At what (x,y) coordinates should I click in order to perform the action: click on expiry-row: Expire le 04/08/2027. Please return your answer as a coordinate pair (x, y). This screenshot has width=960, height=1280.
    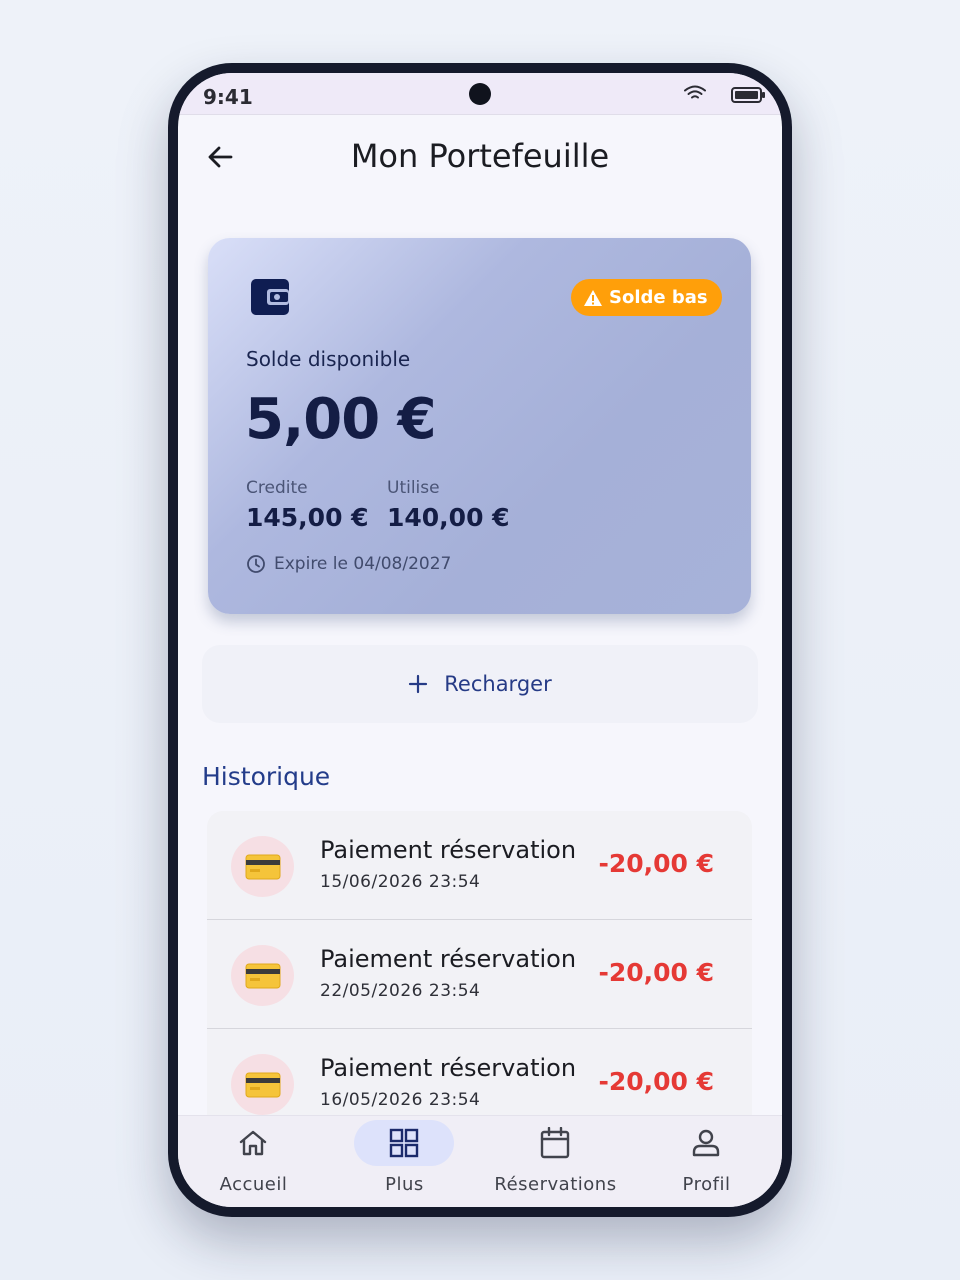
    Looking at the image, I should click on (348, 564).